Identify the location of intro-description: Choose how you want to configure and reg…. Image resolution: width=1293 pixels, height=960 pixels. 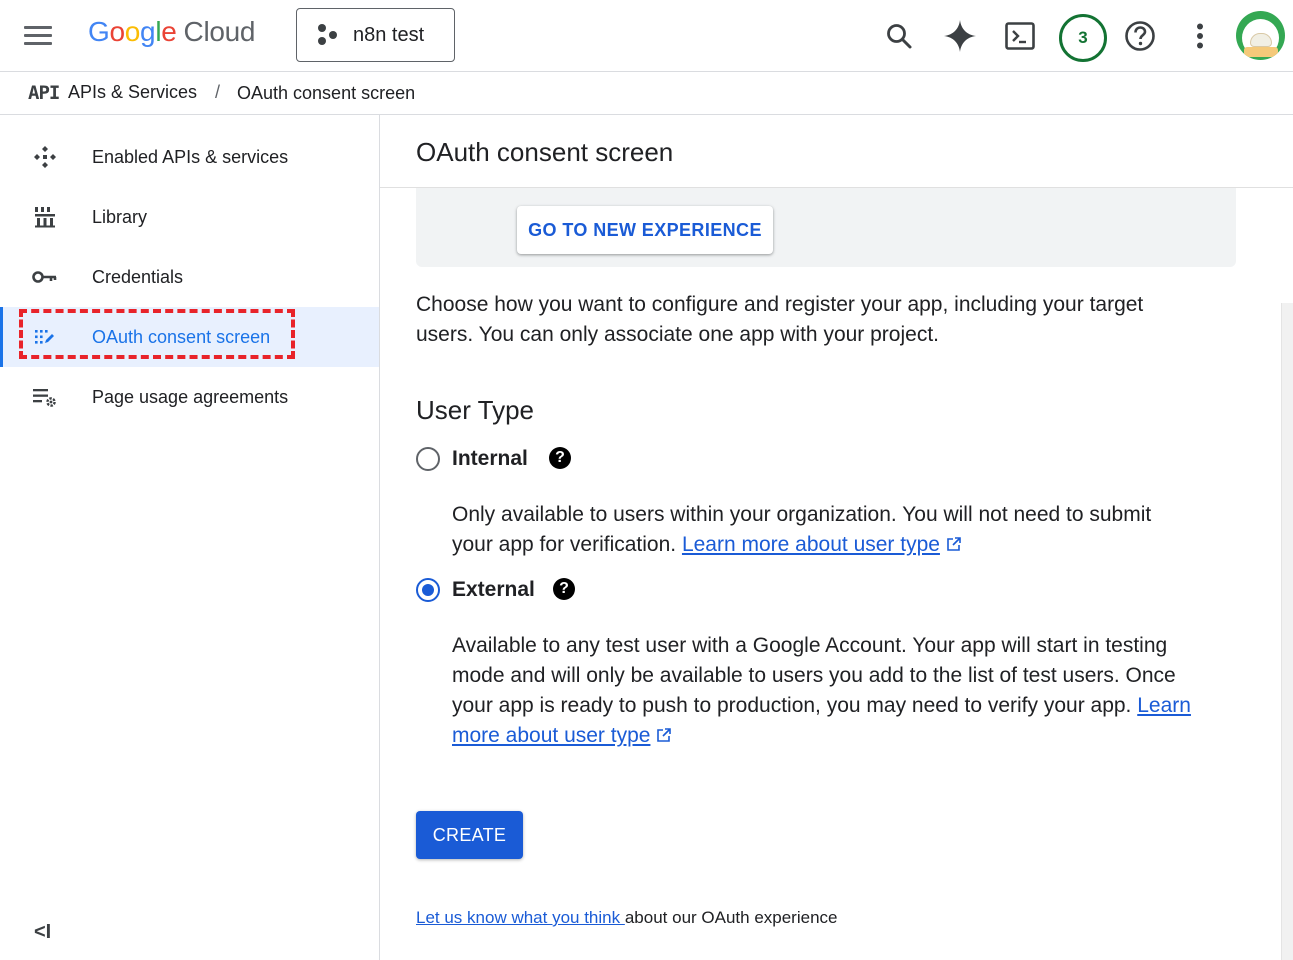
(780, 319).